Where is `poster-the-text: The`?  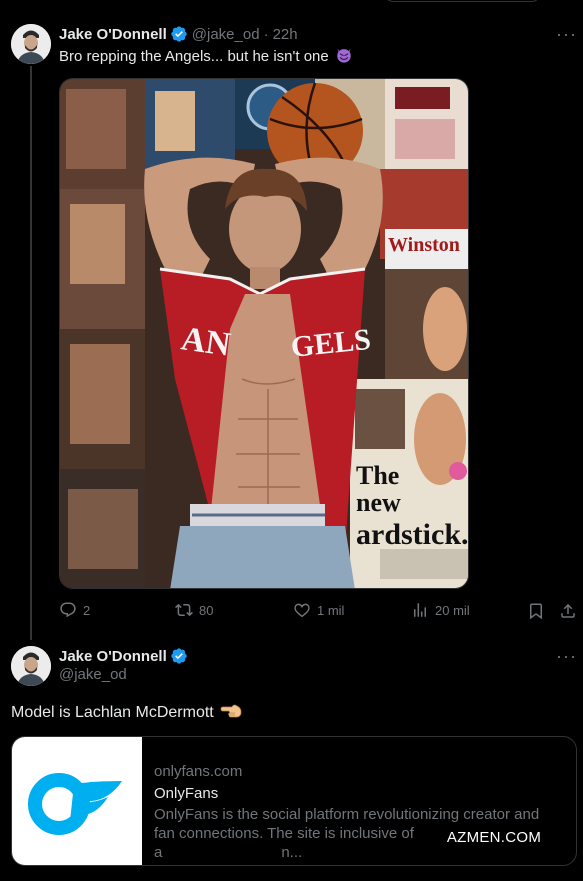
poster-the-text: The is located at coordinates (377, 475).